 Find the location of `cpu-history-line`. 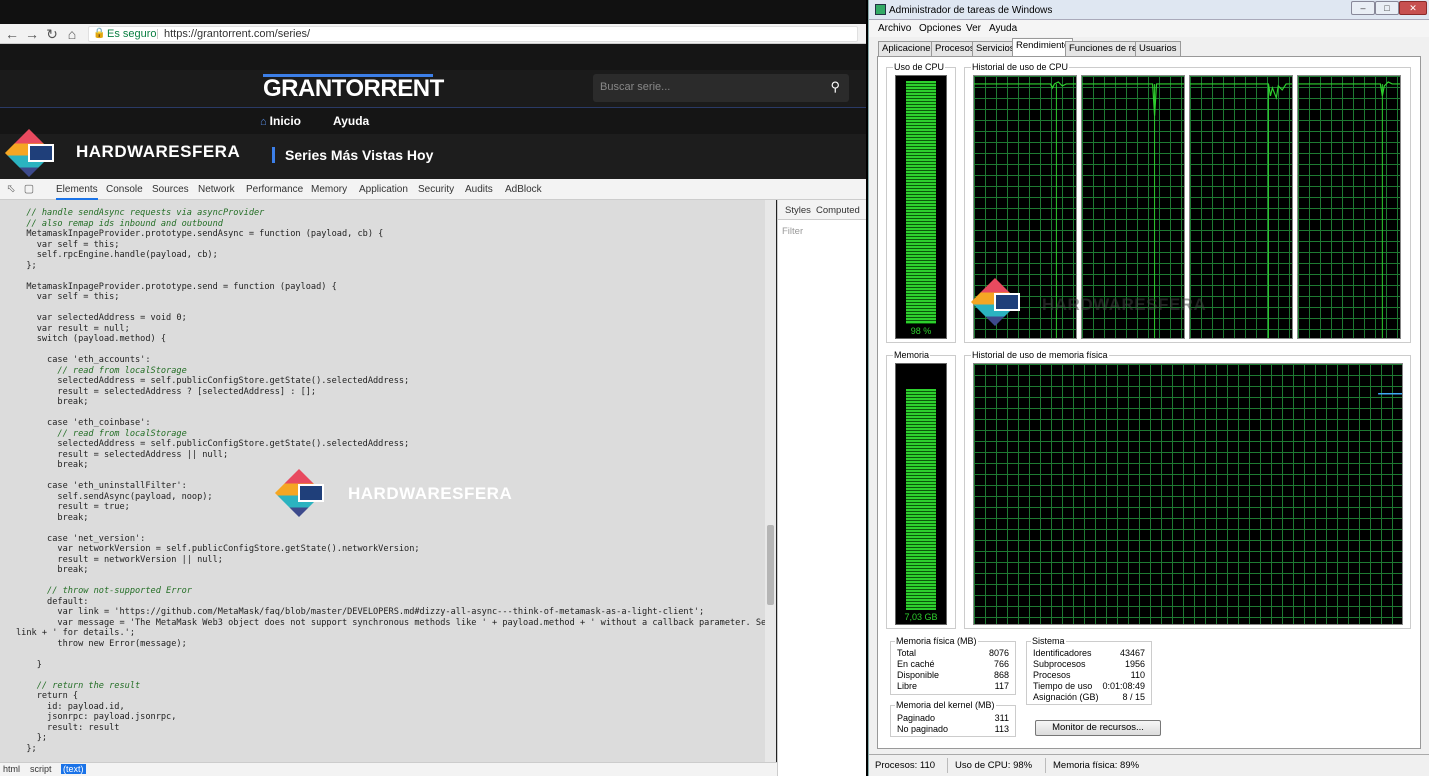

cpu-history-line is located at coordinates (1349, 88).